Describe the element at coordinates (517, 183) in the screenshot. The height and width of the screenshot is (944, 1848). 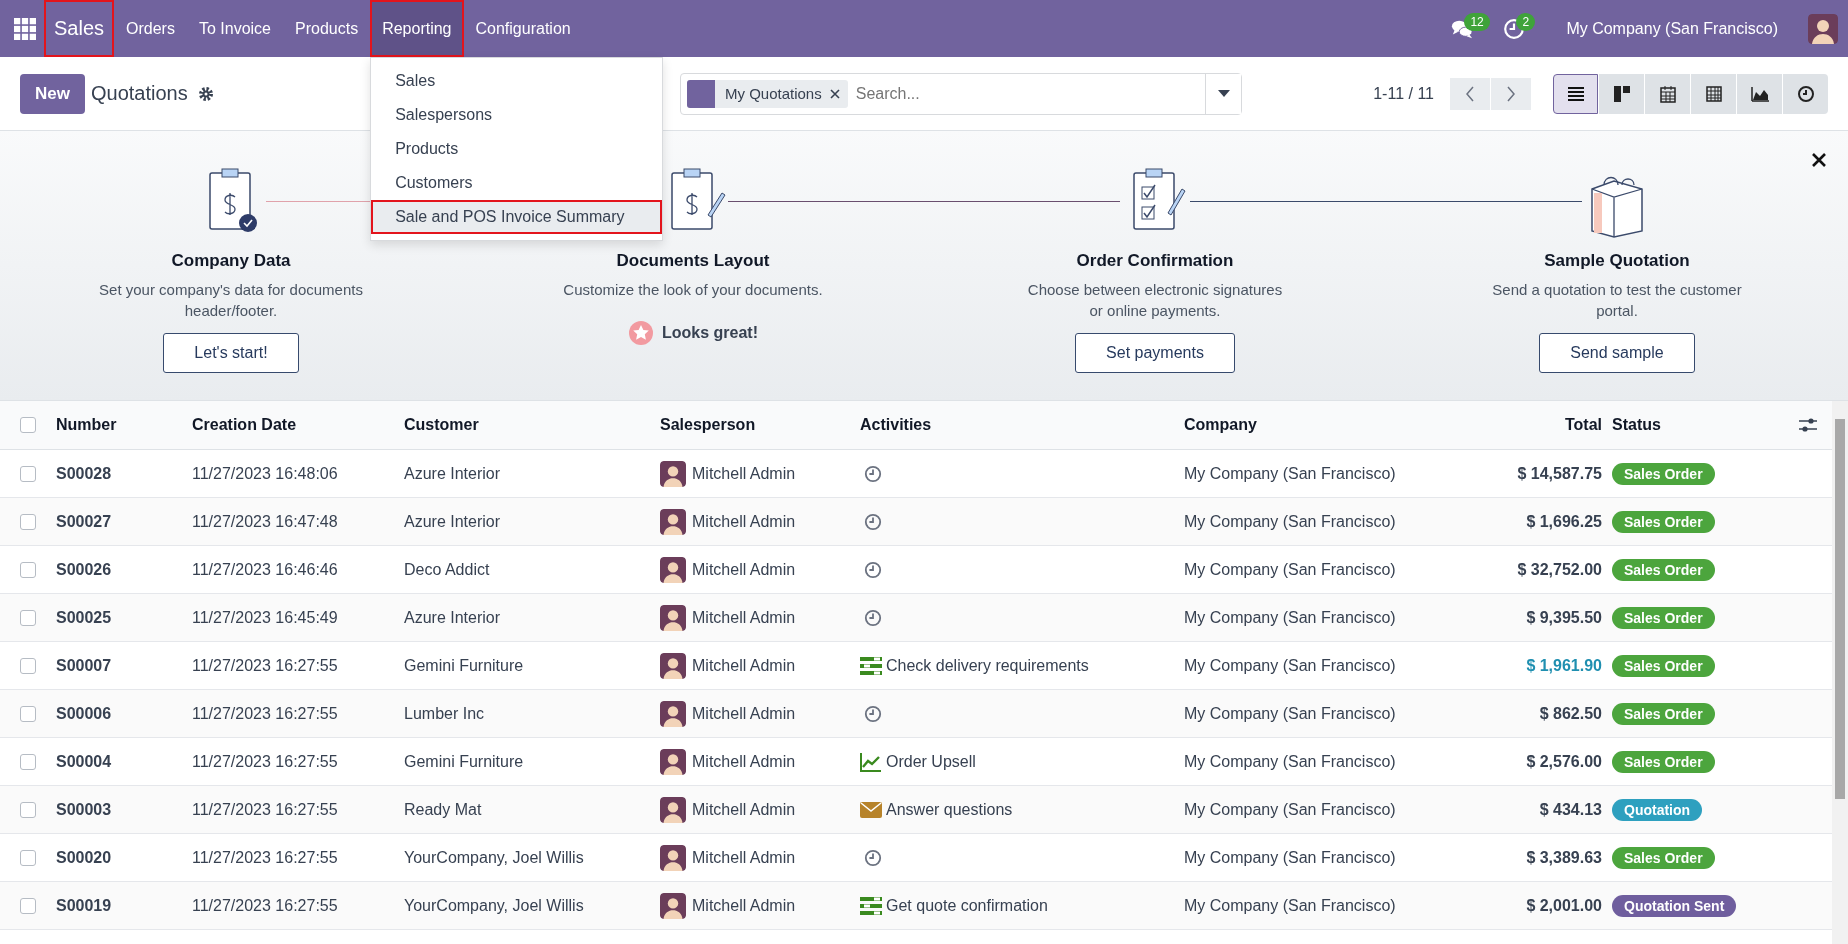
I see `menu-item: Customers` at that location.